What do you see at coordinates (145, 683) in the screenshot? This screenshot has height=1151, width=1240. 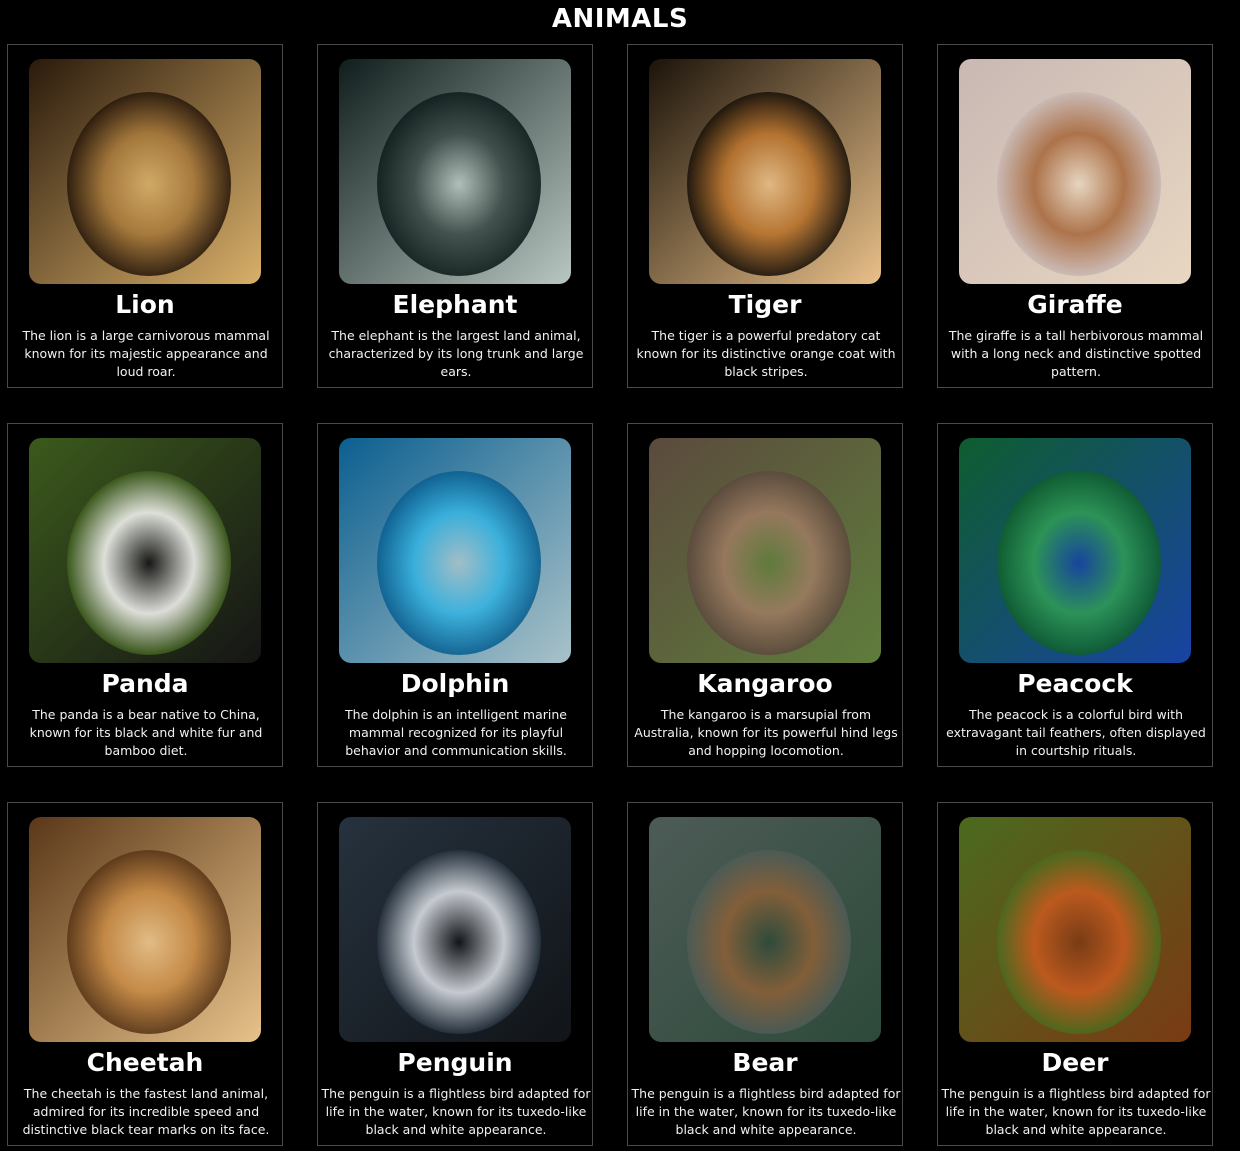 I see `animal-name: Panda` at bounding box center [145, 683].